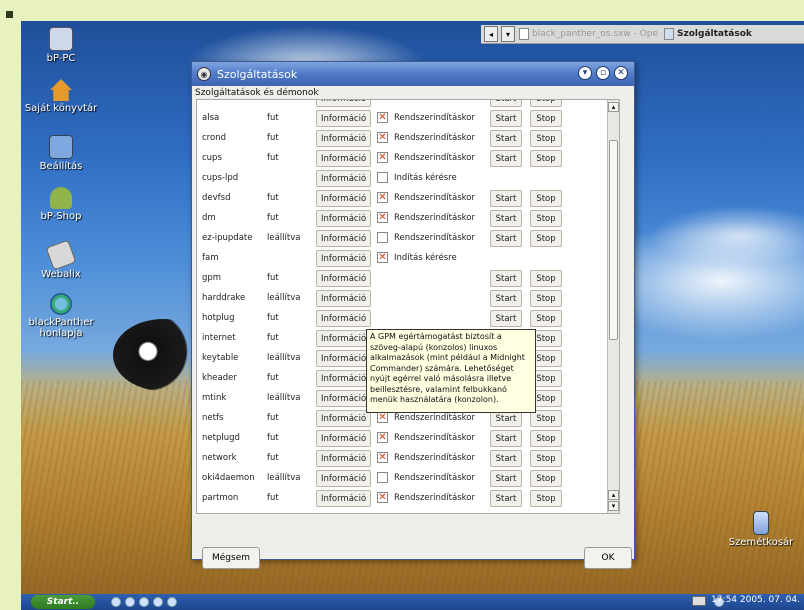 This screenshot has height=610, width=804. I want to click on ok-button: OK, so click(608, 558).